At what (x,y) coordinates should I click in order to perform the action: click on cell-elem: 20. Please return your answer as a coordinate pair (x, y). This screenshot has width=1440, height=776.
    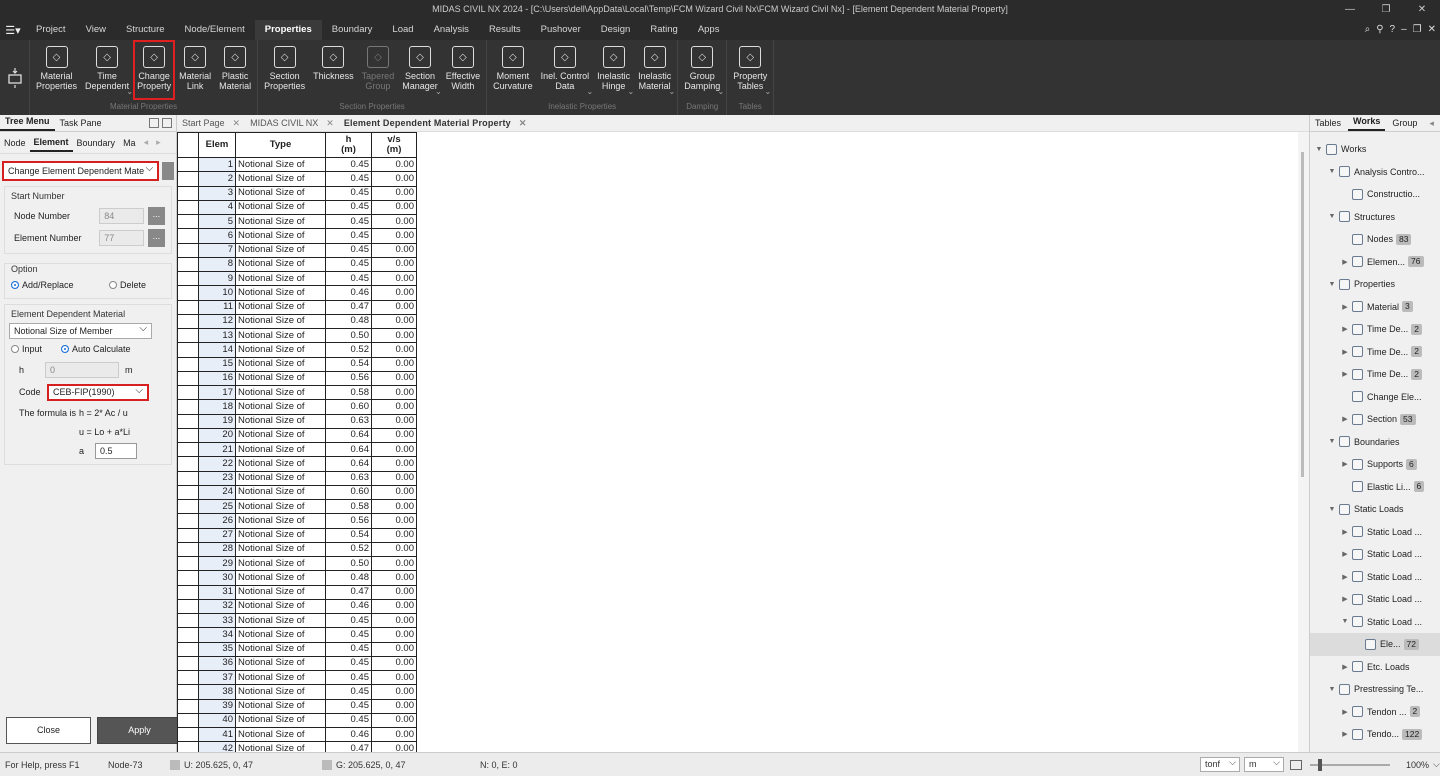
    Looking at the image, I should click on (217, 435).